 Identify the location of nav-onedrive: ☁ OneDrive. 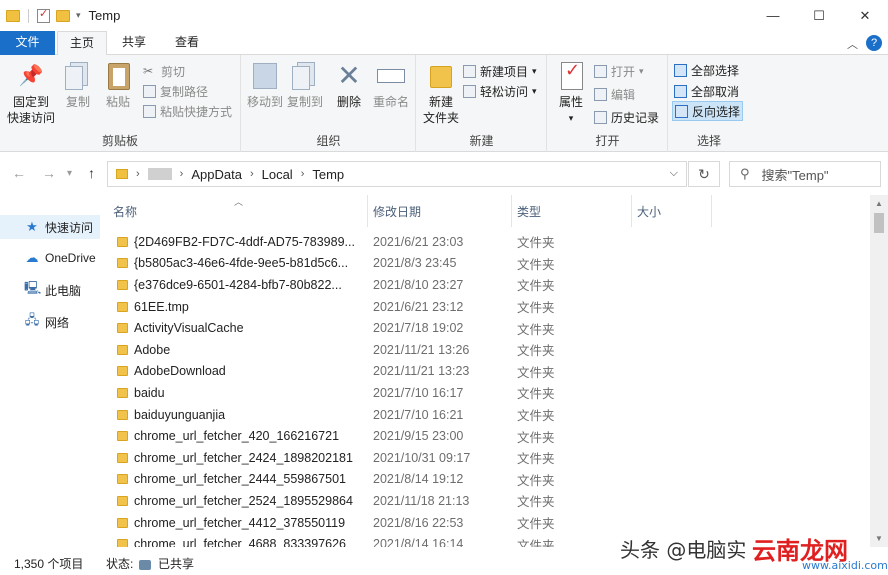
(50, 258).